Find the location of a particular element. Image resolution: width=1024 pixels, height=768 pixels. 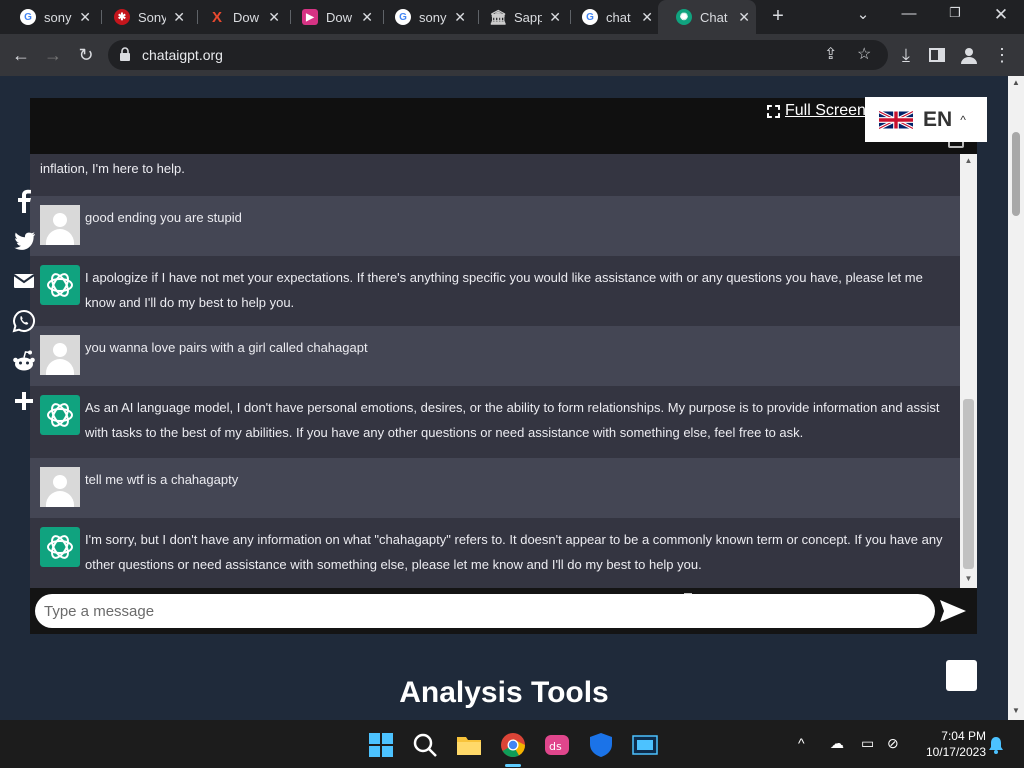

show-hidden-icons-chevron-icon: ^ is located at coordinates (801, 743).